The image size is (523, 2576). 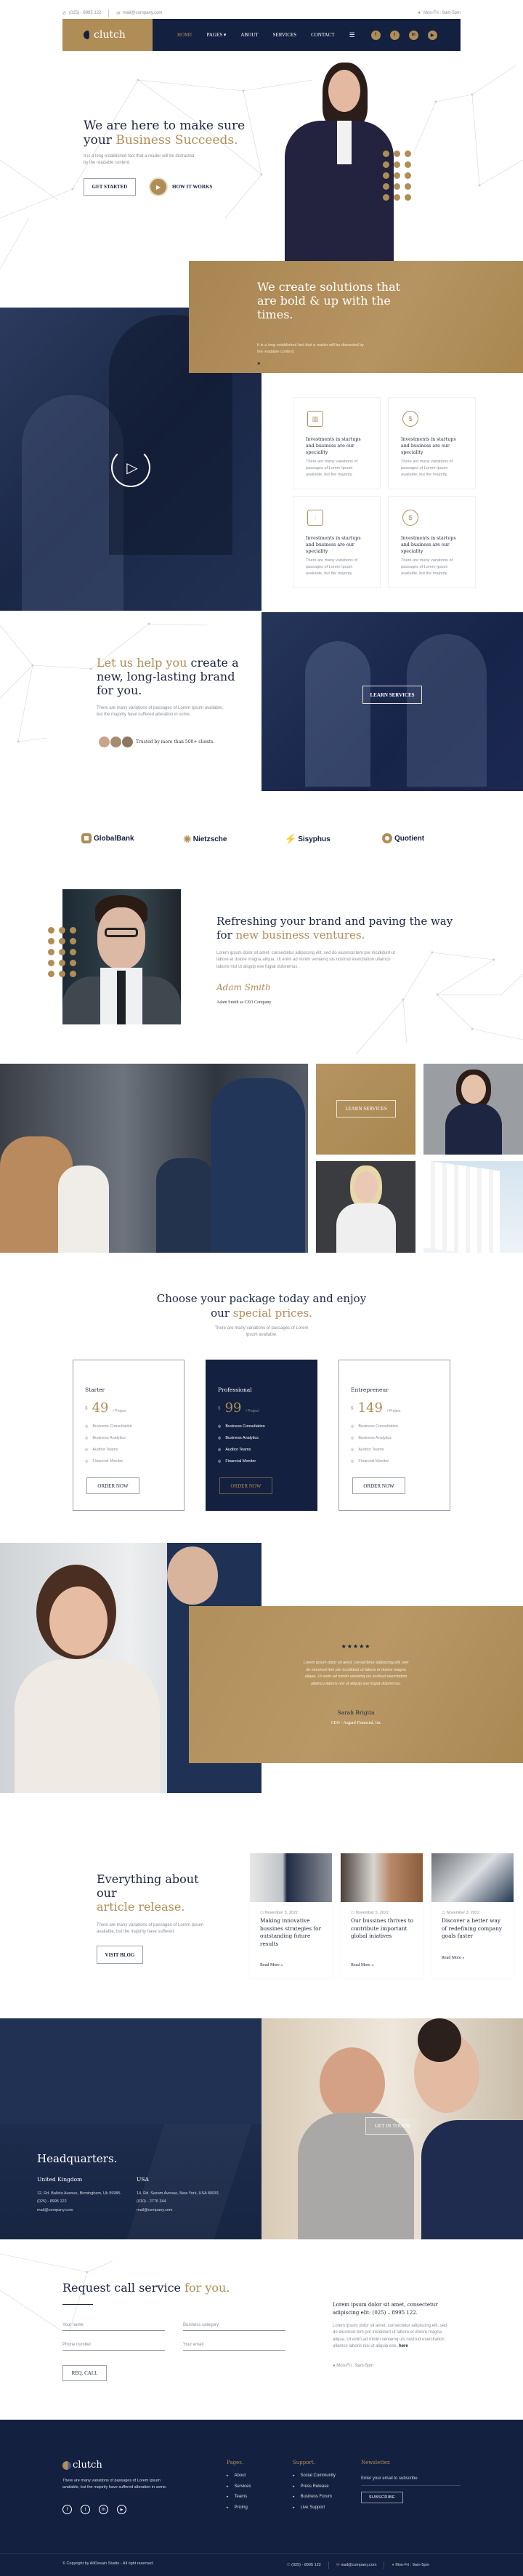 I want to click on logo: clutch, so click(x=107, y=35).